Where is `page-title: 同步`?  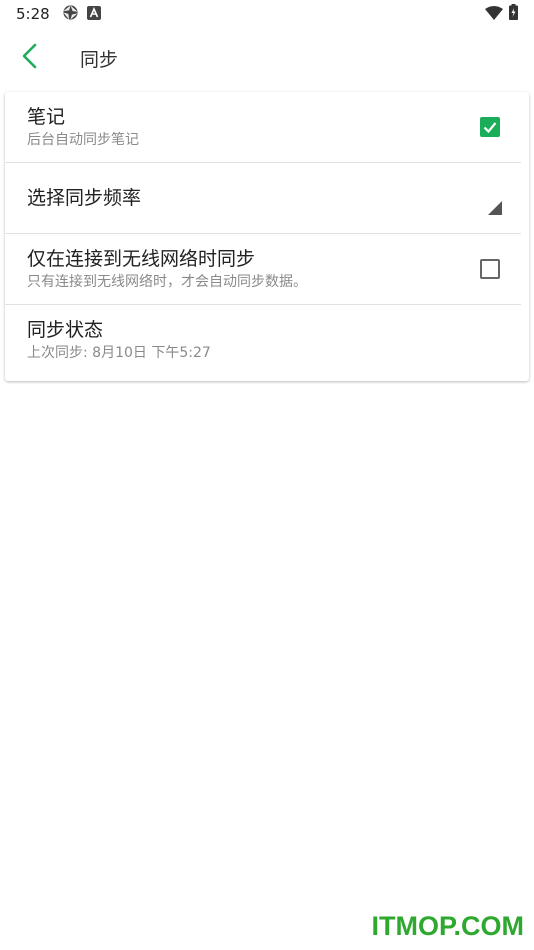 page-title: 同步 is located at coordinates (99, 59).